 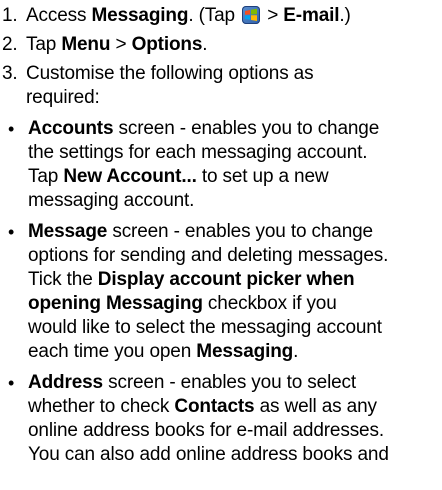 I want to click on bullet-text: the settings for each messaging account., so click(x=198, y=152).